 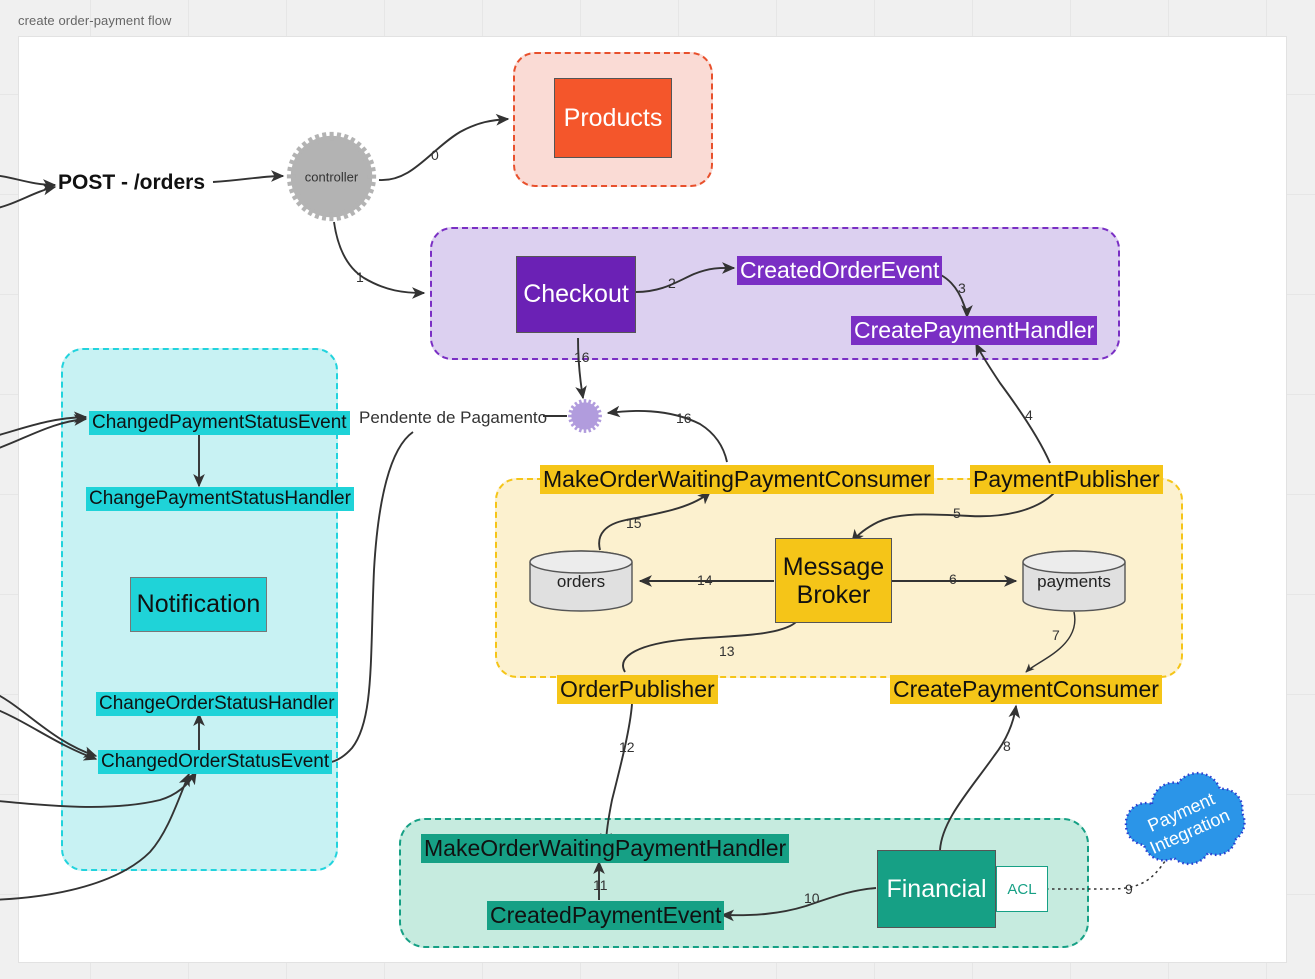 What do you see at coordinates (637, 689) in the screenshot?
I see `order-publisher-label: OrderPublisher` at bounding box center [637, 689].